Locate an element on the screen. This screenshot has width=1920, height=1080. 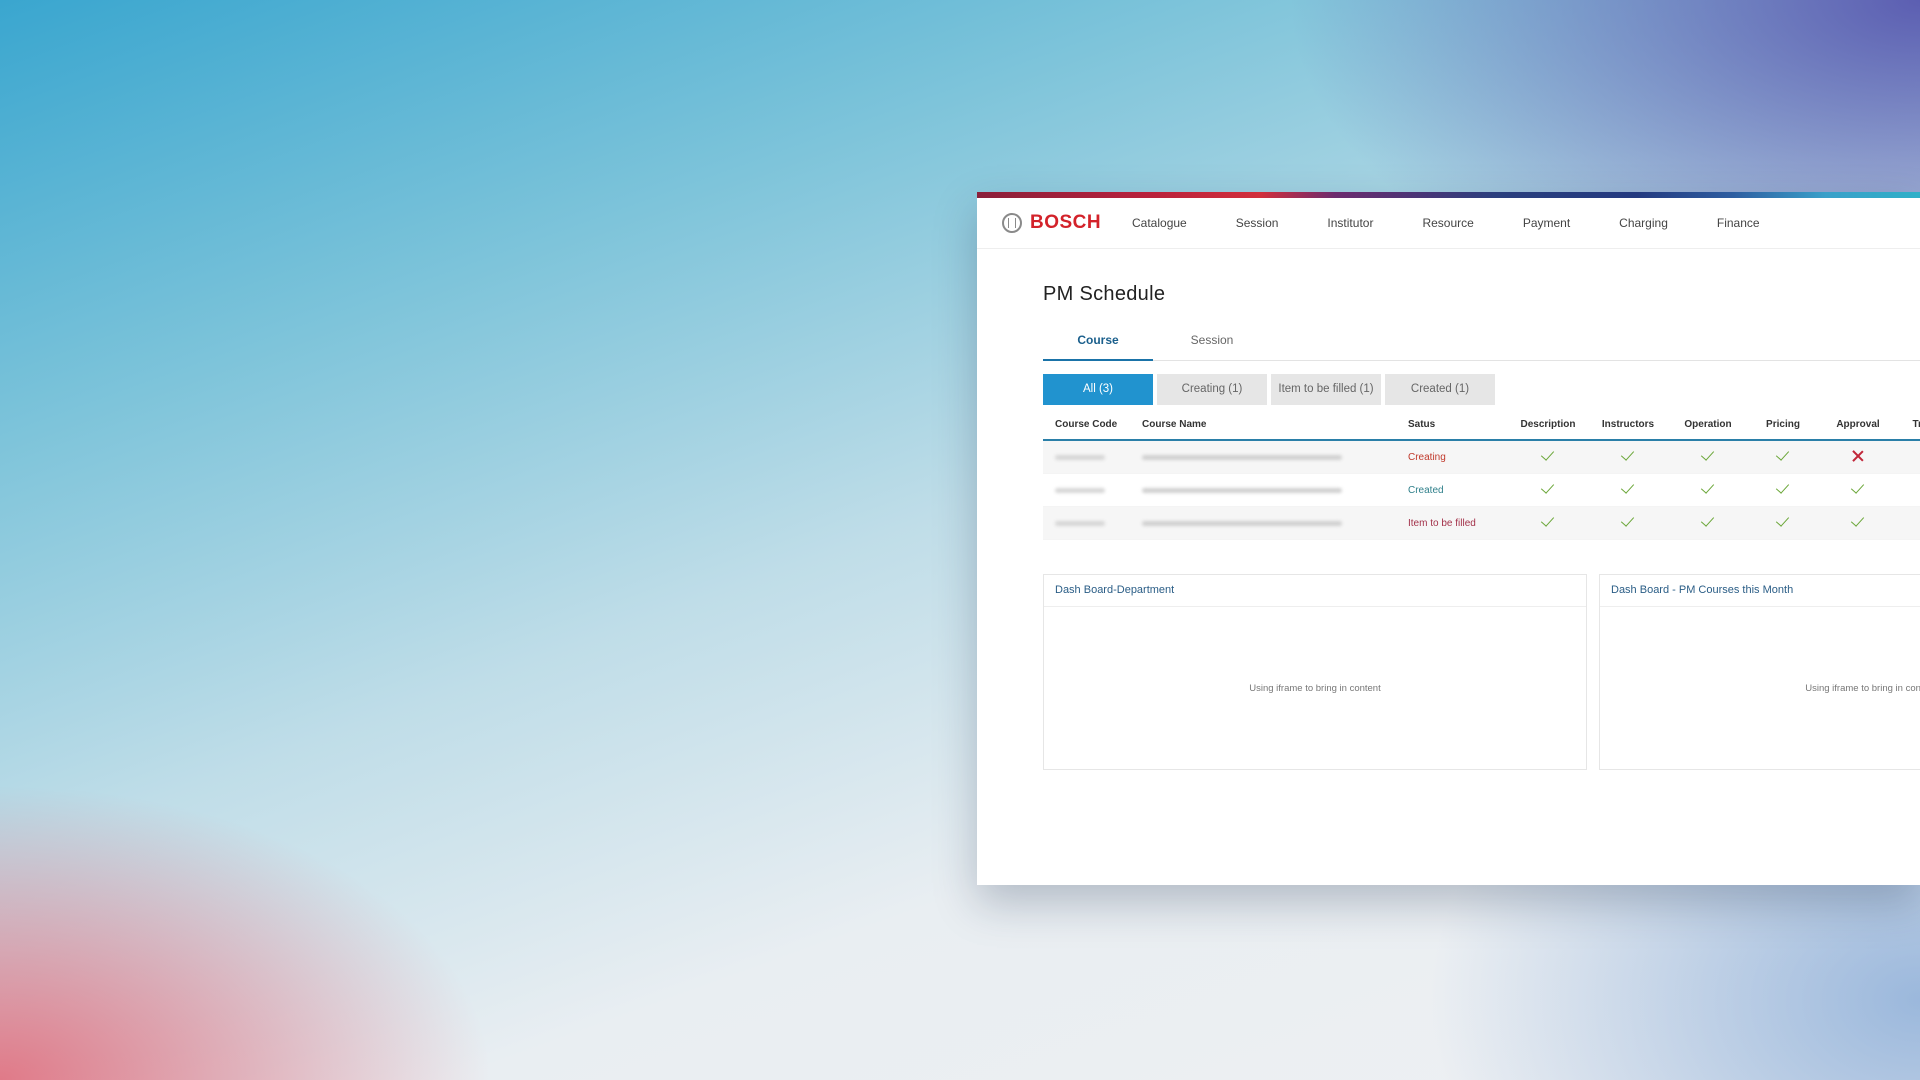
brand-logo: BOSCH is located at coordinates (1067, 223).